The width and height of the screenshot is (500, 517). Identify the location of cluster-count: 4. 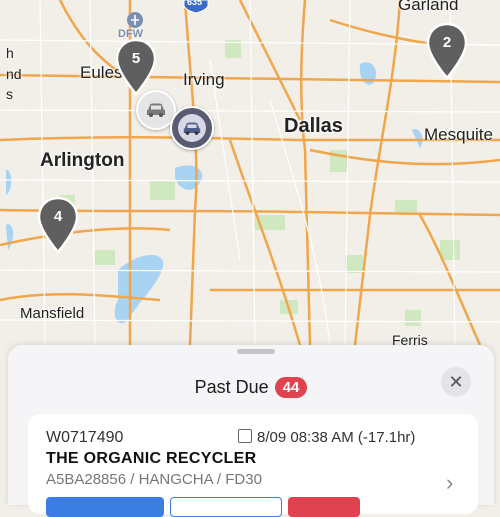
(58, 216).